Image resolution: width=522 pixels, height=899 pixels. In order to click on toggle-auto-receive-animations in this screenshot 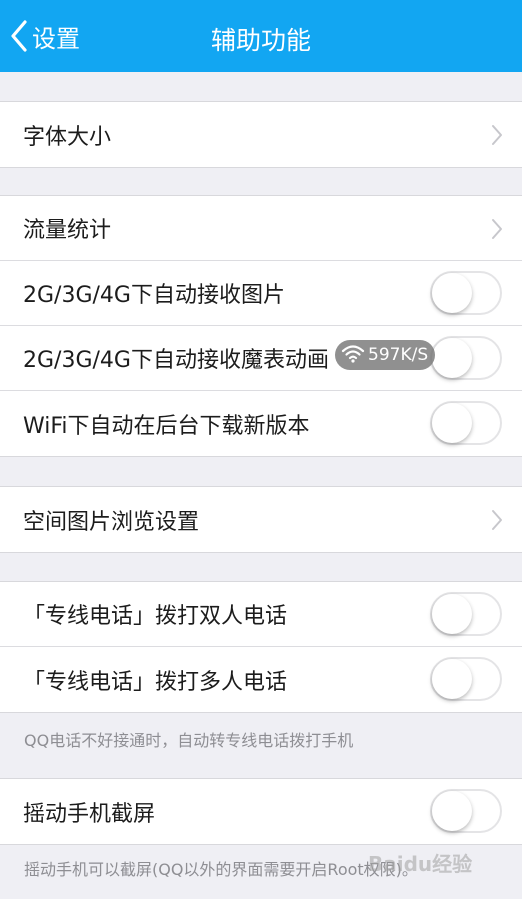, I will do `click(466, 358)`.